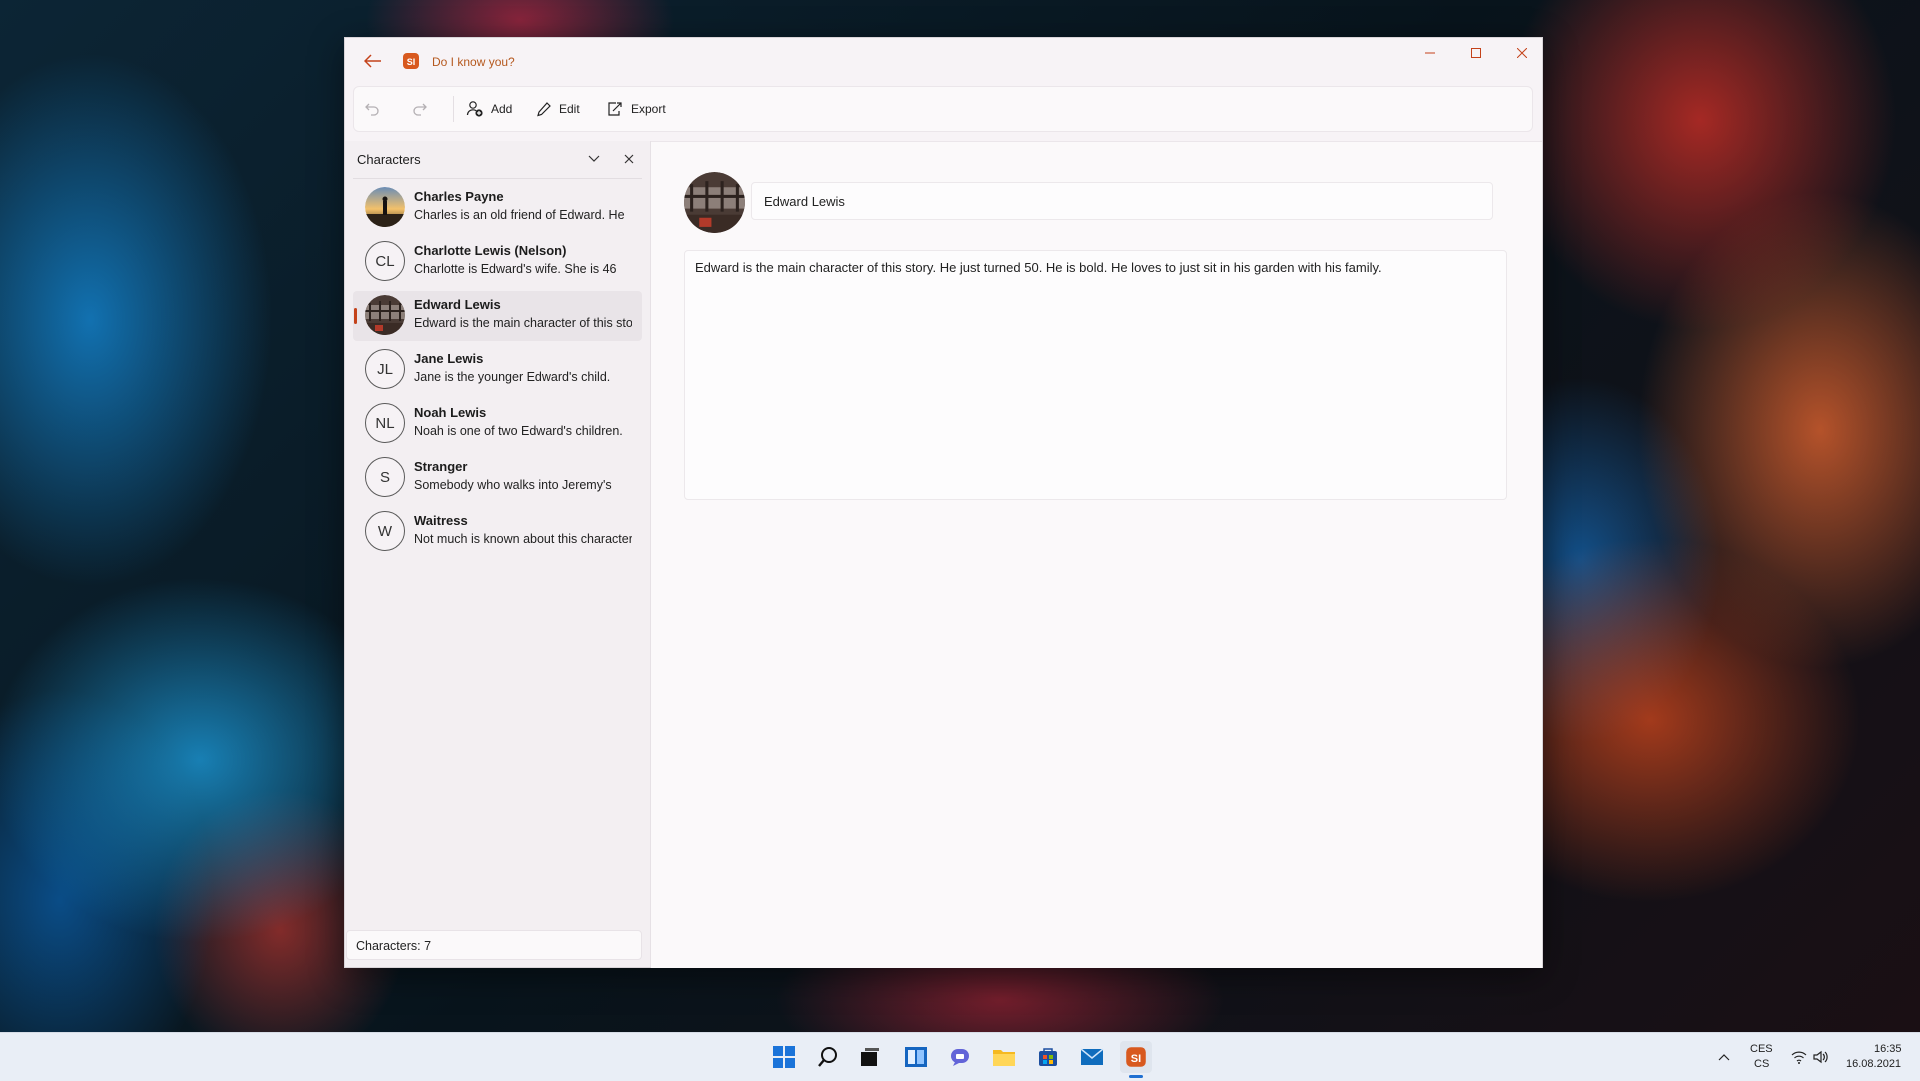 The width and height of the screenshot is (1920, 1081). I want to click on wifi-icon, so click(1799, 1057).